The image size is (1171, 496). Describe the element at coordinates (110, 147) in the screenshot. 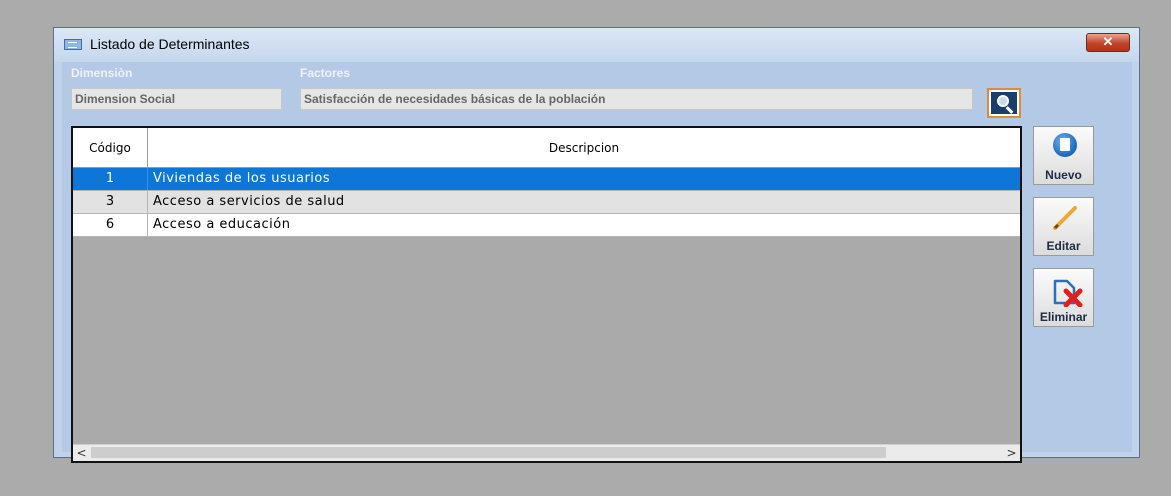

I see `column-header-codigo: Código` at that location.